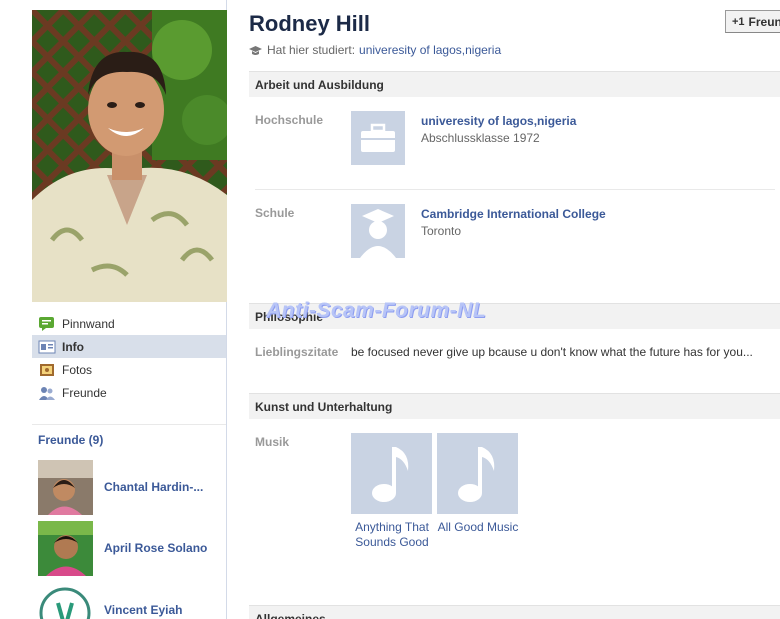 The height and width of the screenshot is (619, 780). I want to click on add-friend-label: Freun, so click(764, 21).